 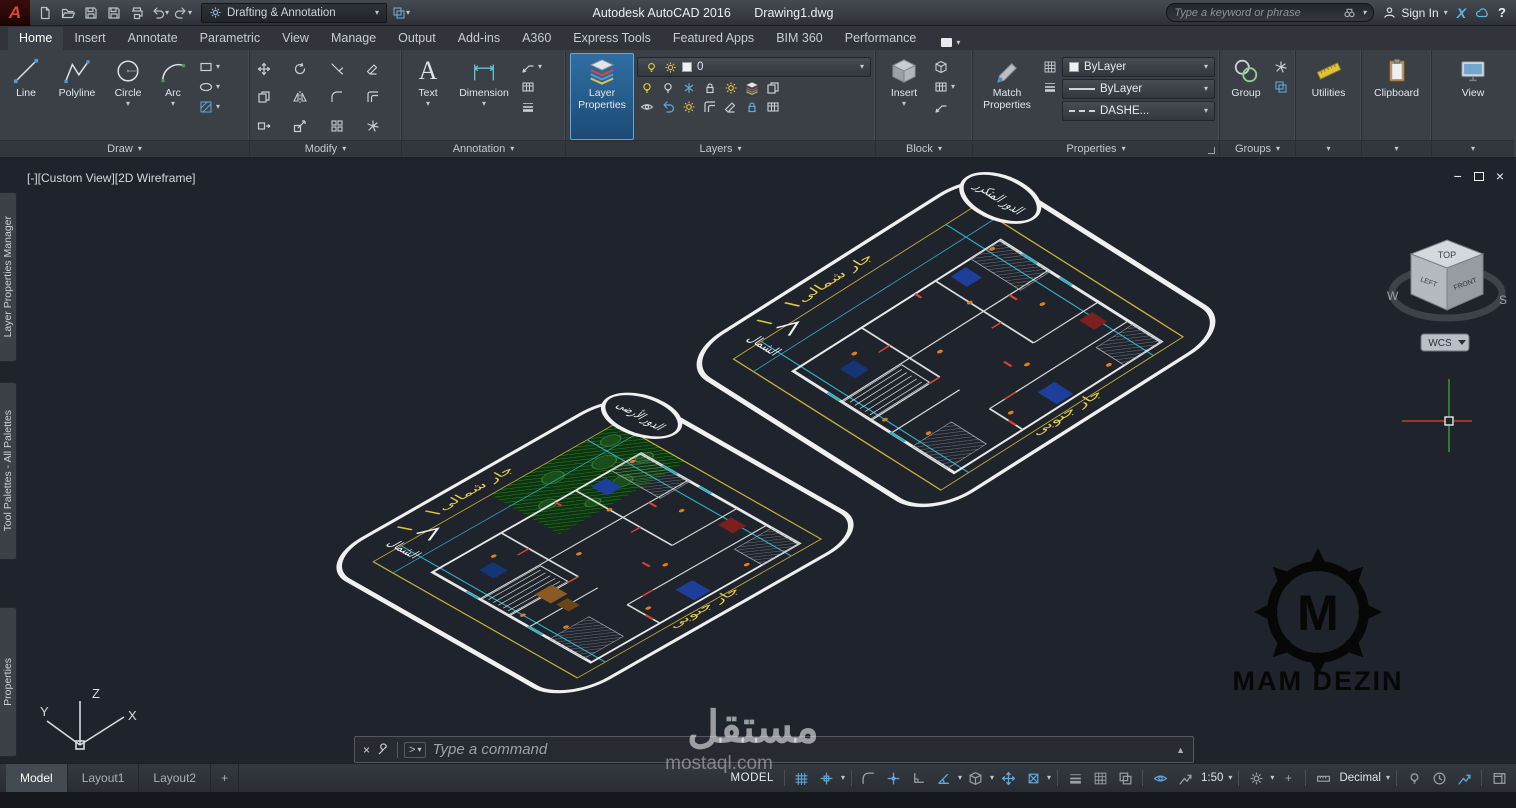 I want to click on tab-bim360: BIM 360, so click(x=799, y=38).